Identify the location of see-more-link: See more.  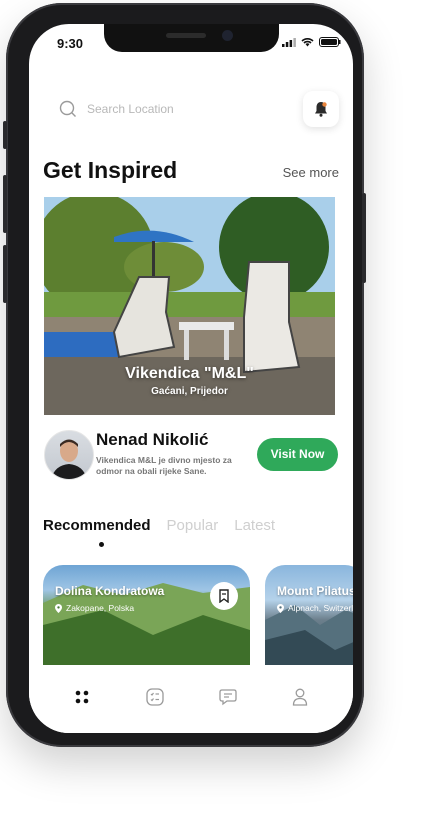
(311, 172).